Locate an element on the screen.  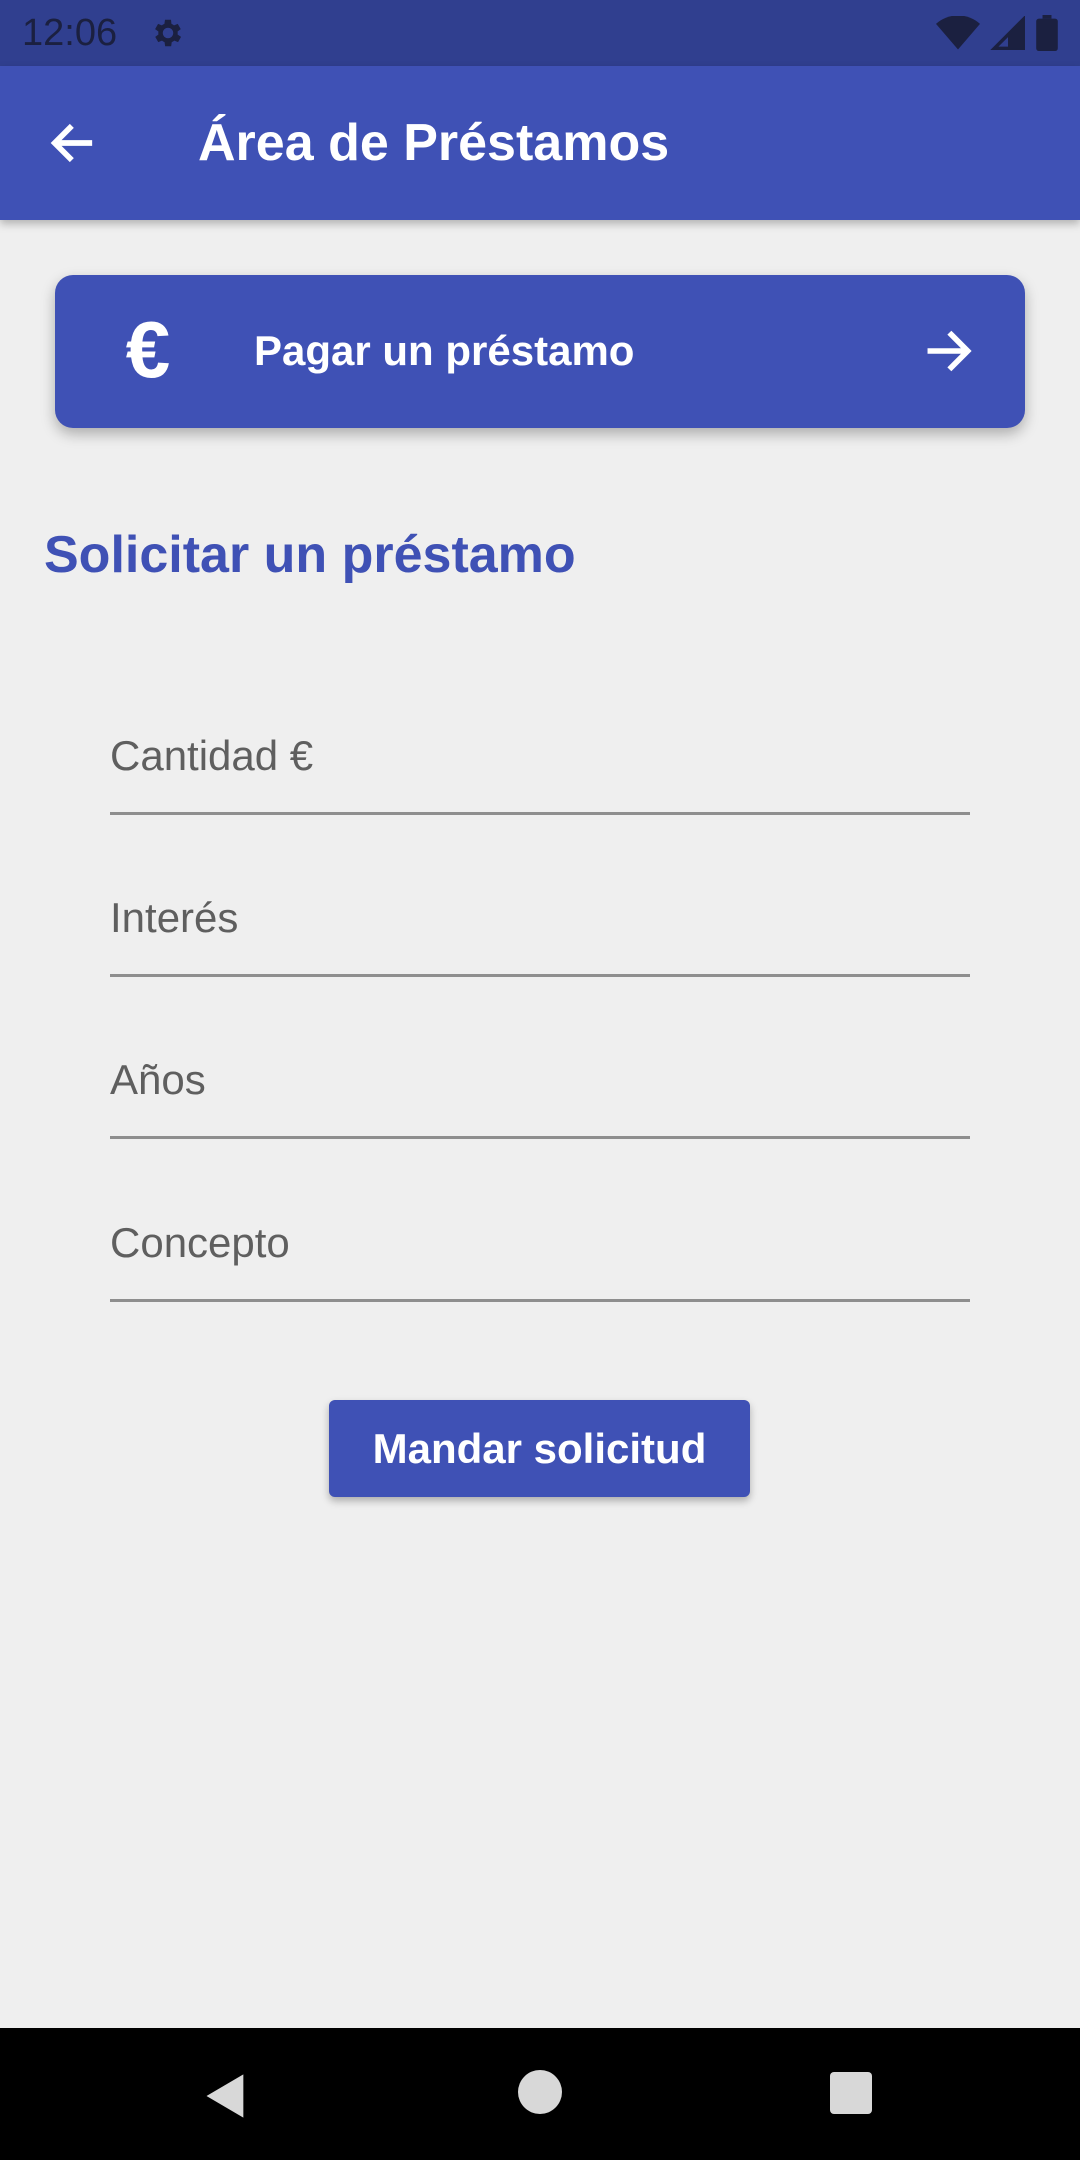
years-field: Años is located at coordinates (540, 1084).